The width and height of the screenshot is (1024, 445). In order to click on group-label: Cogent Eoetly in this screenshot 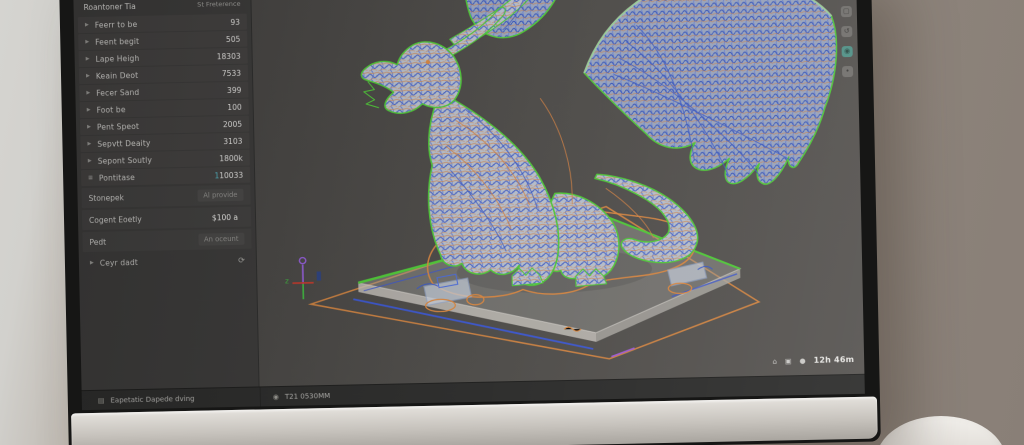, I will do `click(115, 219)`.